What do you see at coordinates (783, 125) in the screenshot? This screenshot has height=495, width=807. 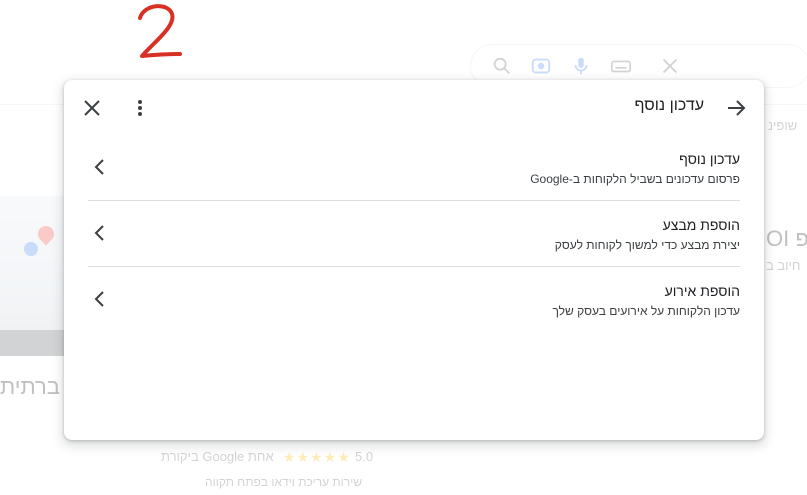 I see `bg-top-right-text: שופינ` at bounding box center [783, 125].